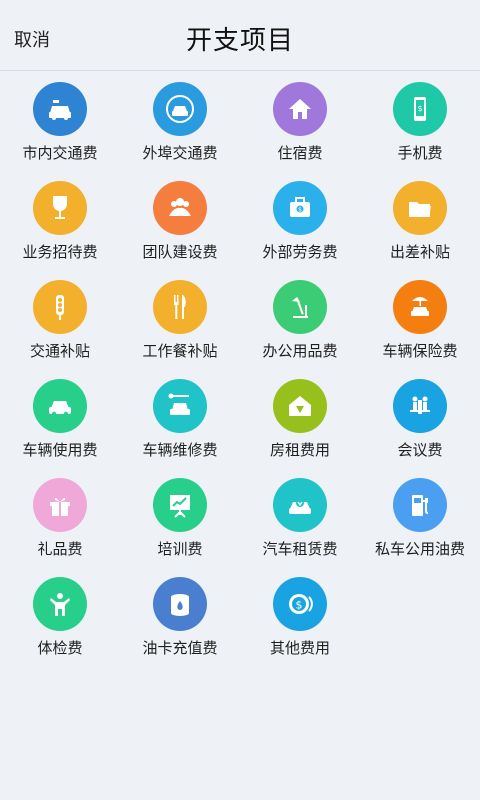  I want to click on category-label: 外埠交通费, so click(180, 153).